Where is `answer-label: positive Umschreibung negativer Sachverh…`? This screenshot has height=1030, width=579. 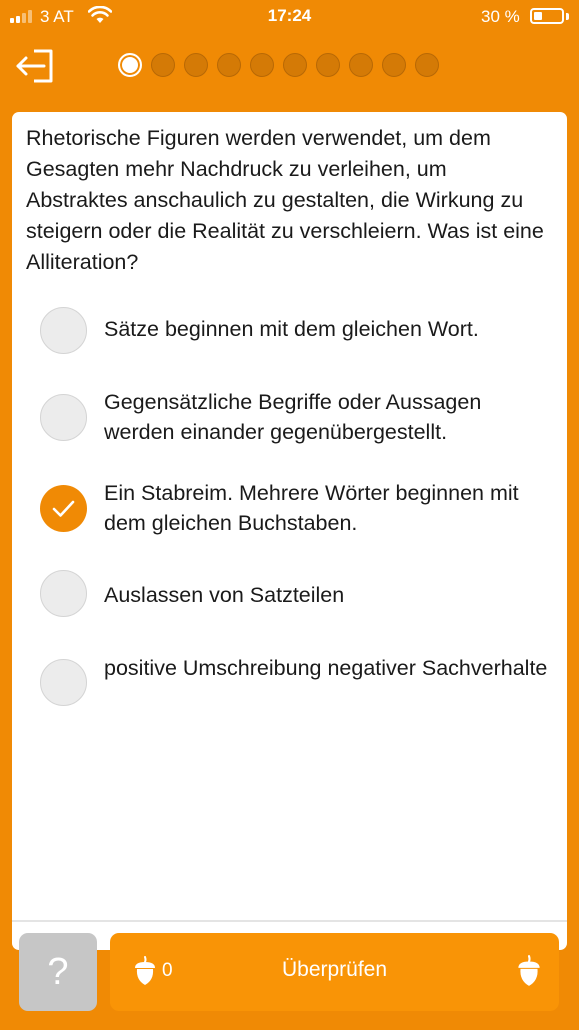 answer-label: positive Umschreibung negativer Sachverh… is located at coordinates (326, 668).